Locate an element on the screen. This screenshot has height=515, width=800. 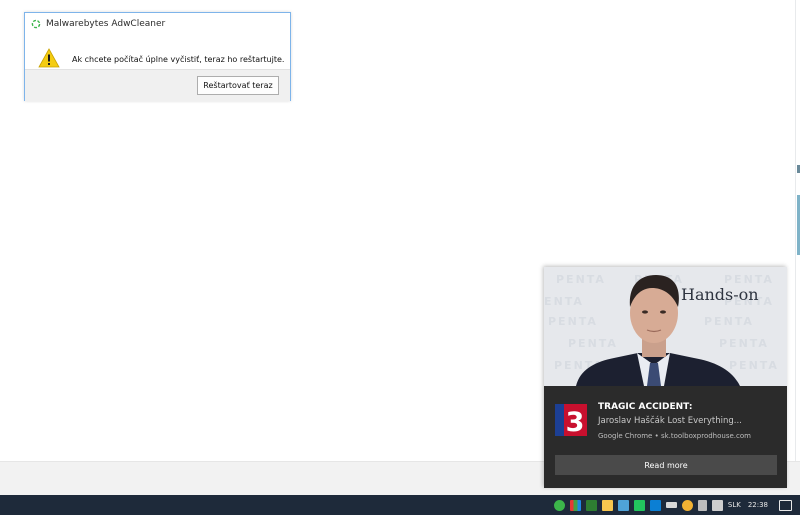
malwarebytes-icon is located at coordinates (559, 505).